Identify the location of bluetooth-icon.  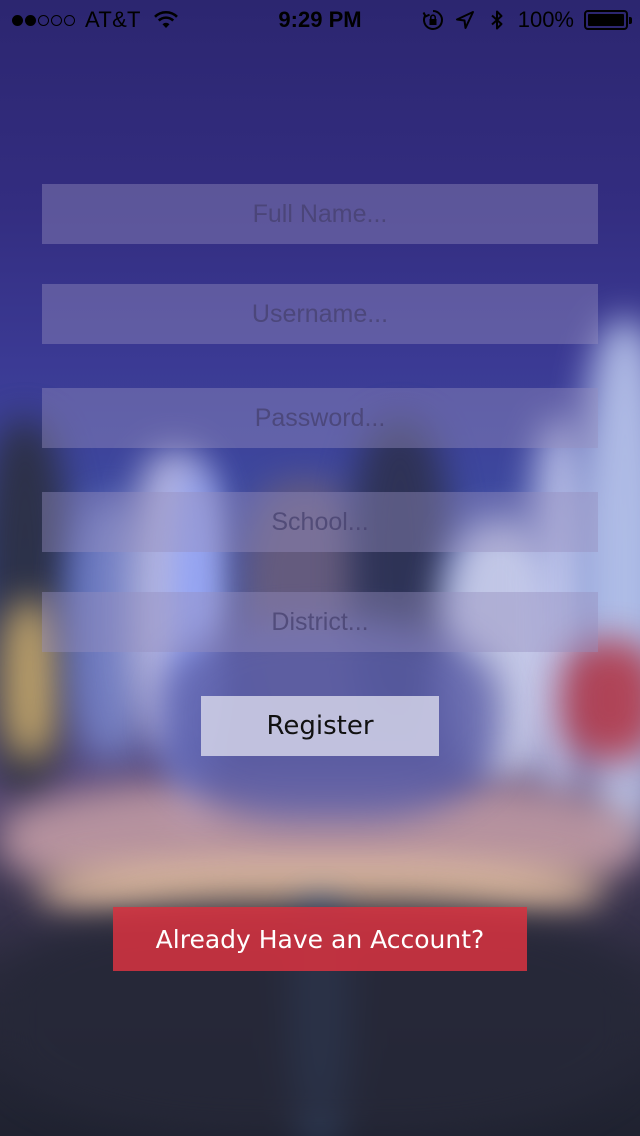
(497, 20).